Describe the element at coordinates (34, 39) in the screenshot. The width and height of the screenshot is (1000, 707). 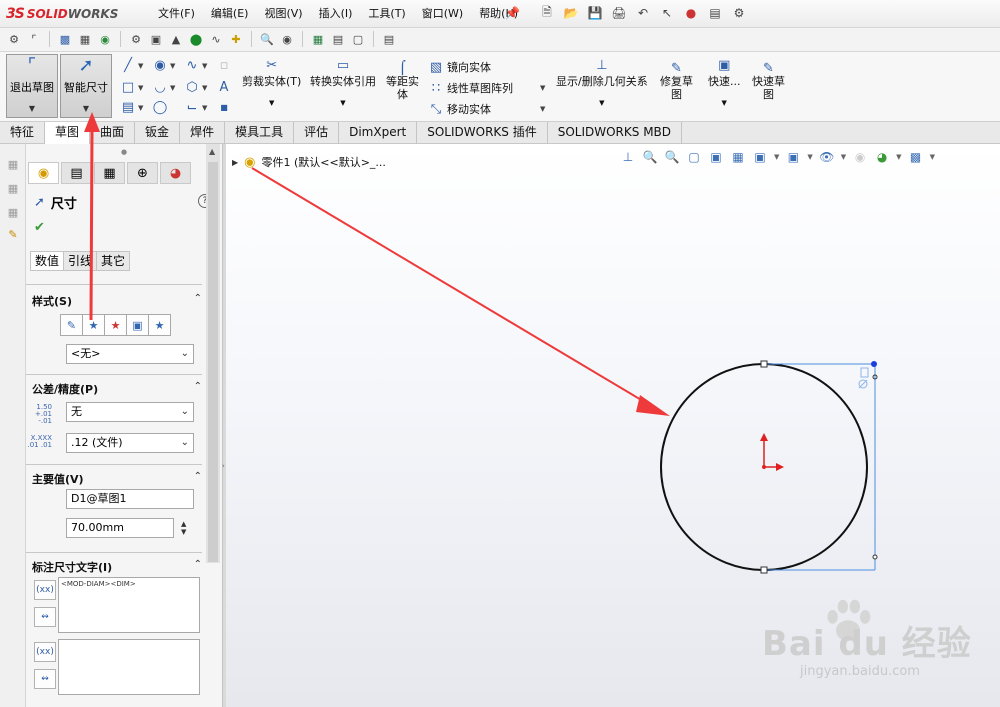
I see `layer-icon: ⌜` at that location.